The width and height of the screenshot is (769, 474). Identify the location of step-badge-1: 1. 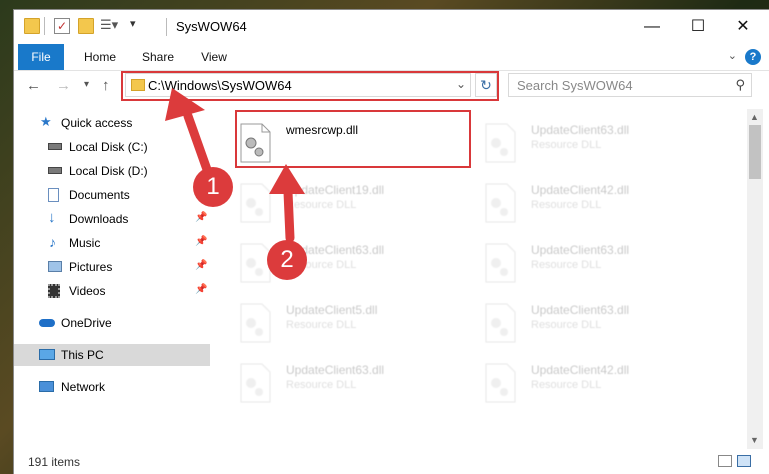
(213, 187).